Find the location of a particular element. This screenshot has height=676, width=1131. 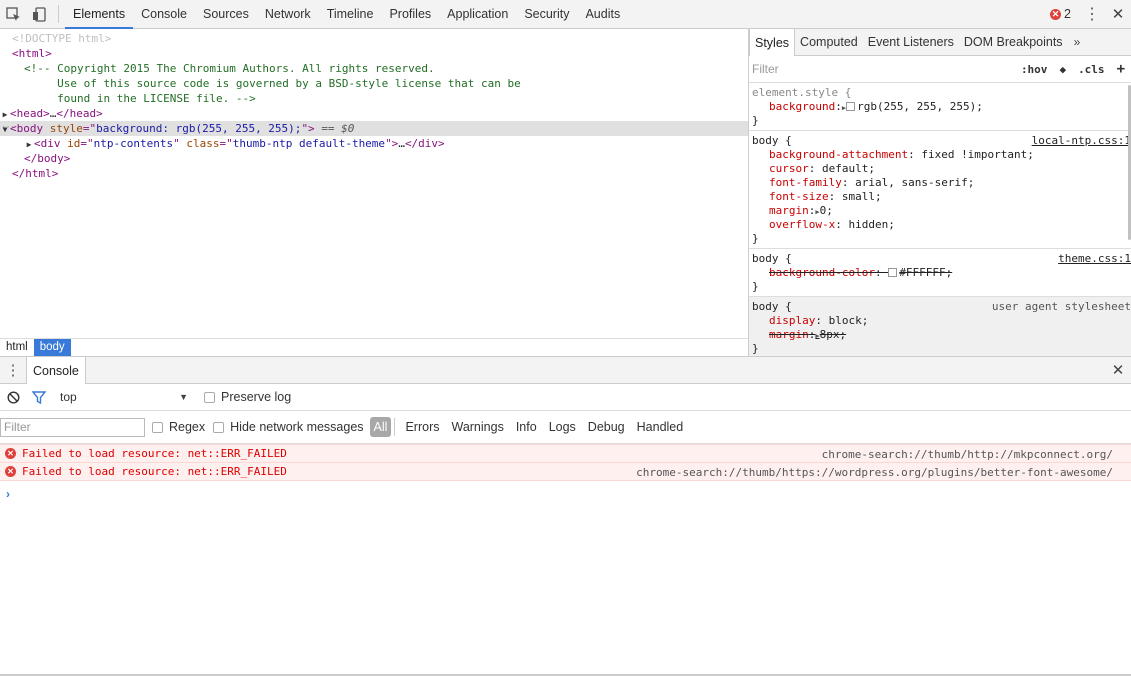

preserve-log-checkbox: Preserve log is located at coordinates (247, 397).